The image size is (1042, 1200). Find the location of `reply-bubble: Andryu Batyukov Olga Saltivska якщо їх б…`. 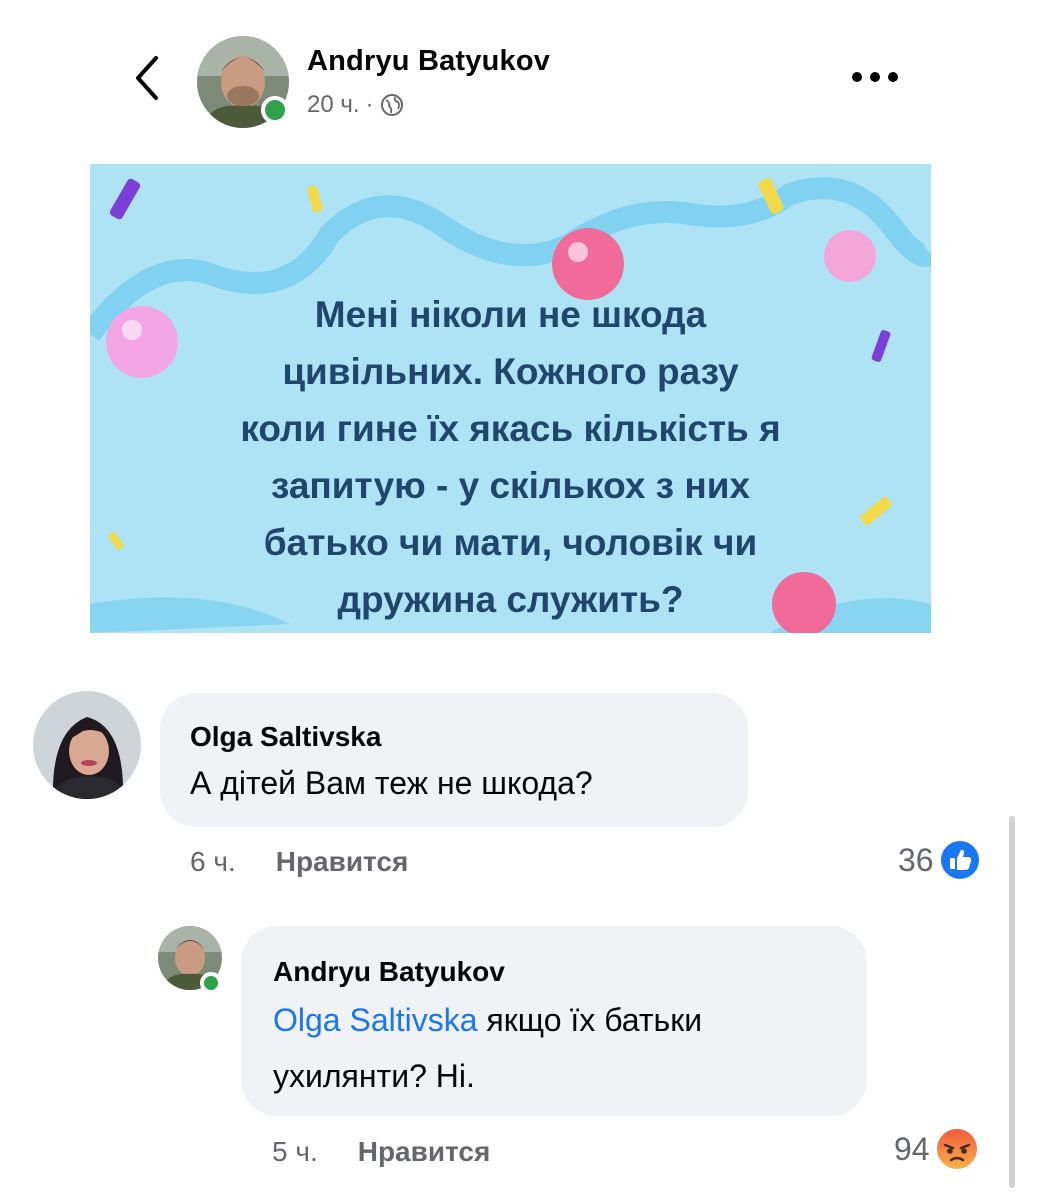

reply-bubble: Andryu Batyukov Olga Saltivska якщо їх б… is located at coordinates (554, 1021).